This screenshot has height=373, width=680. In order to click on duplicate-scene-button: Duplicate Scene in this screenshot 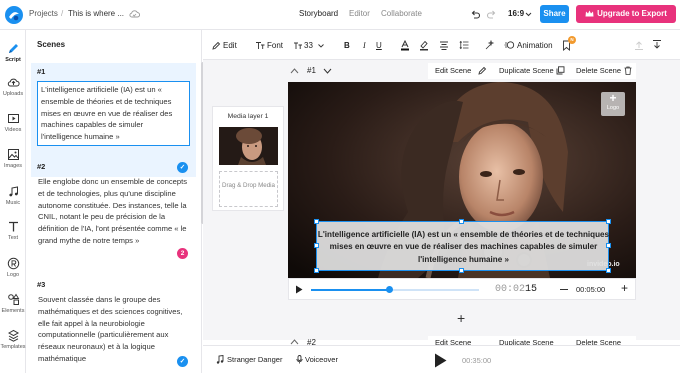, I will do `click(526, 70)`.